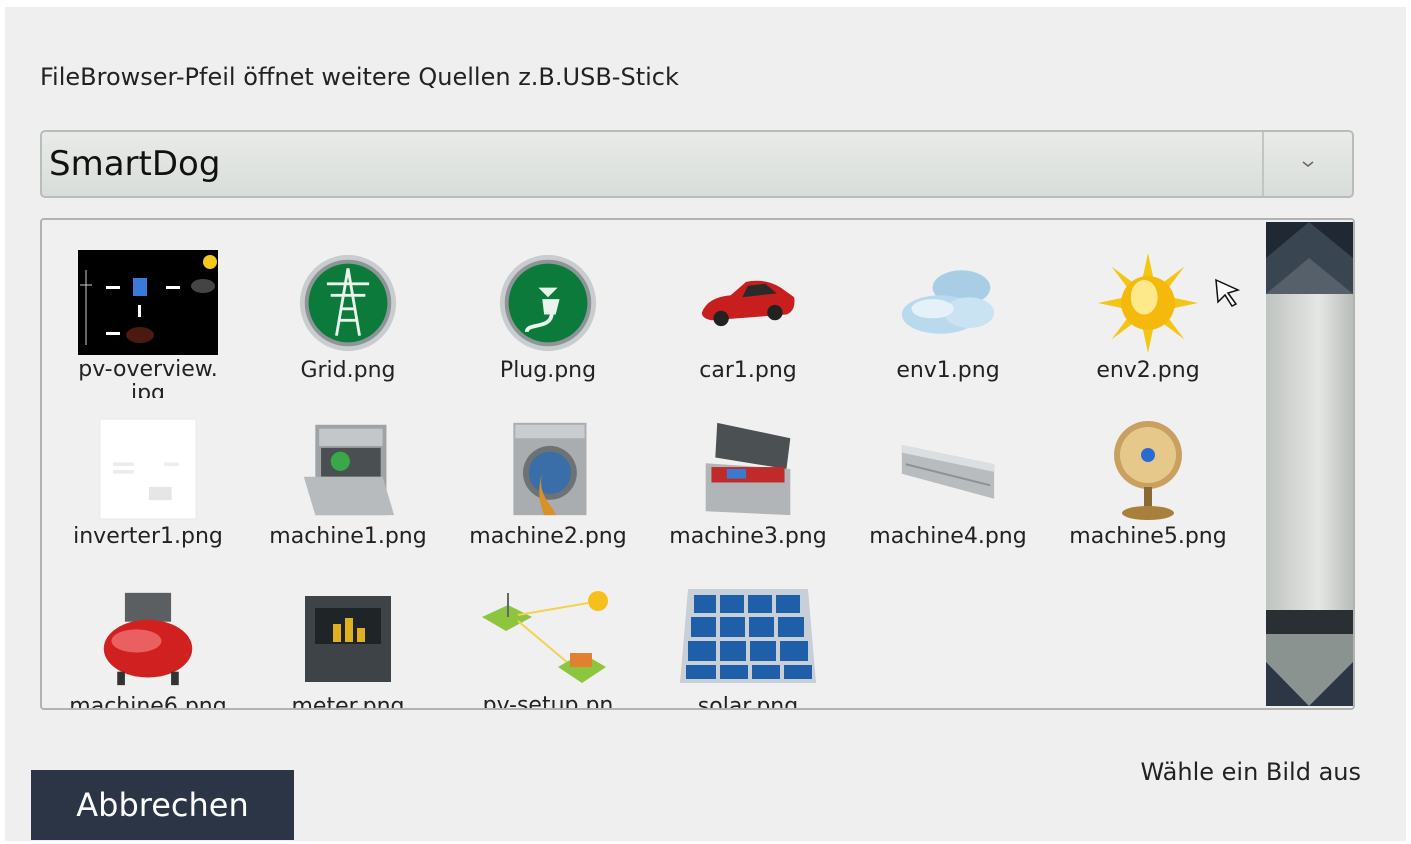 Image resolution: width=1411 pixels, height=844 pixels. I want to click on file-tile: machine6.png, so click(148, 648).